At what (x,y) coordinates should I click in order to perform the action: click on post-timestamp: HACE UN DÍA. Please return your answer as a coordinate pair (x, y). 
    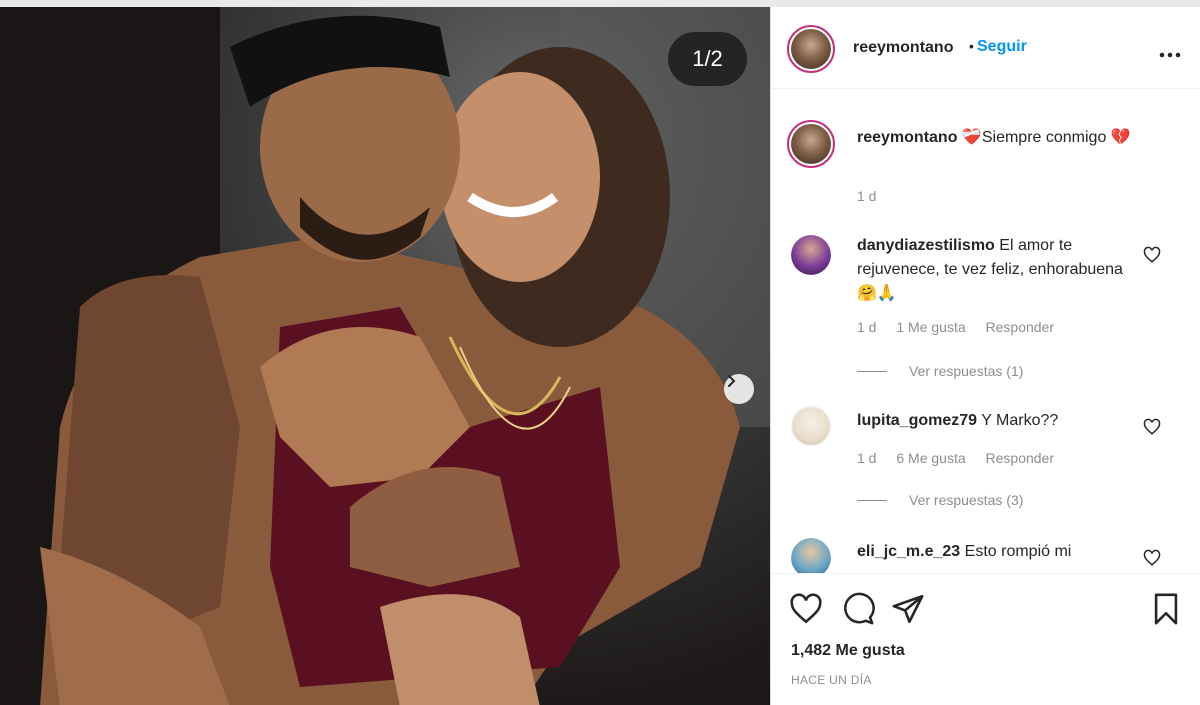
    Looking at the image, I should click on (831, 680).